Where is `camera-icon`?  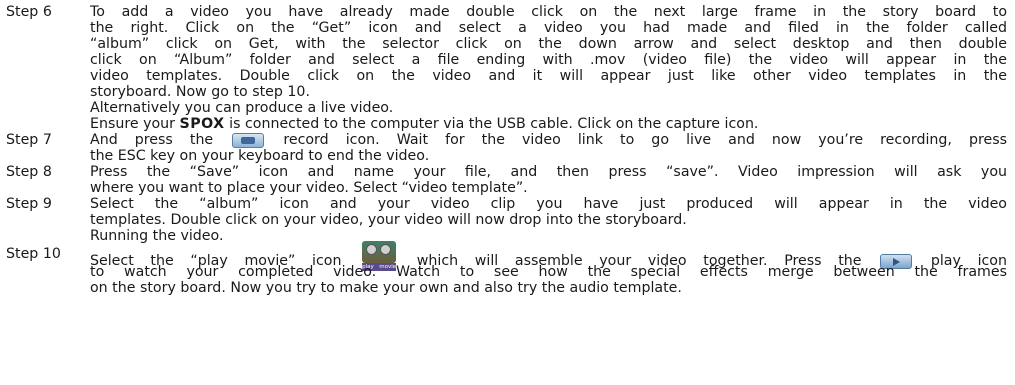
camera-icon is located at coordinates (379, 252).